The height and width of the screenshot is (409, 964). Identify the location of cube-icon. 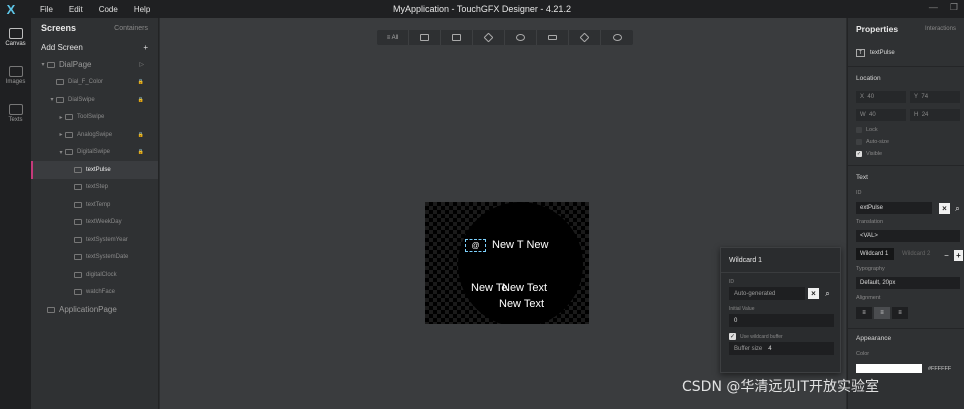
(585, 37).